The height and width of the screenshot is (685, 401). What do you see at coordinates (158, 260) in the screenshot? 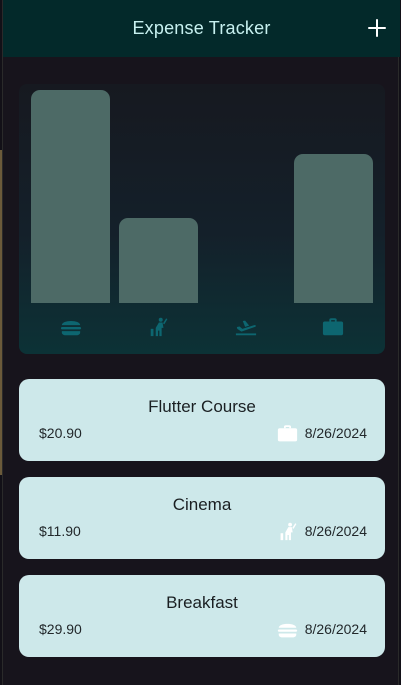
I see `chart-bar-leisure` at bounding box center [158, 260].